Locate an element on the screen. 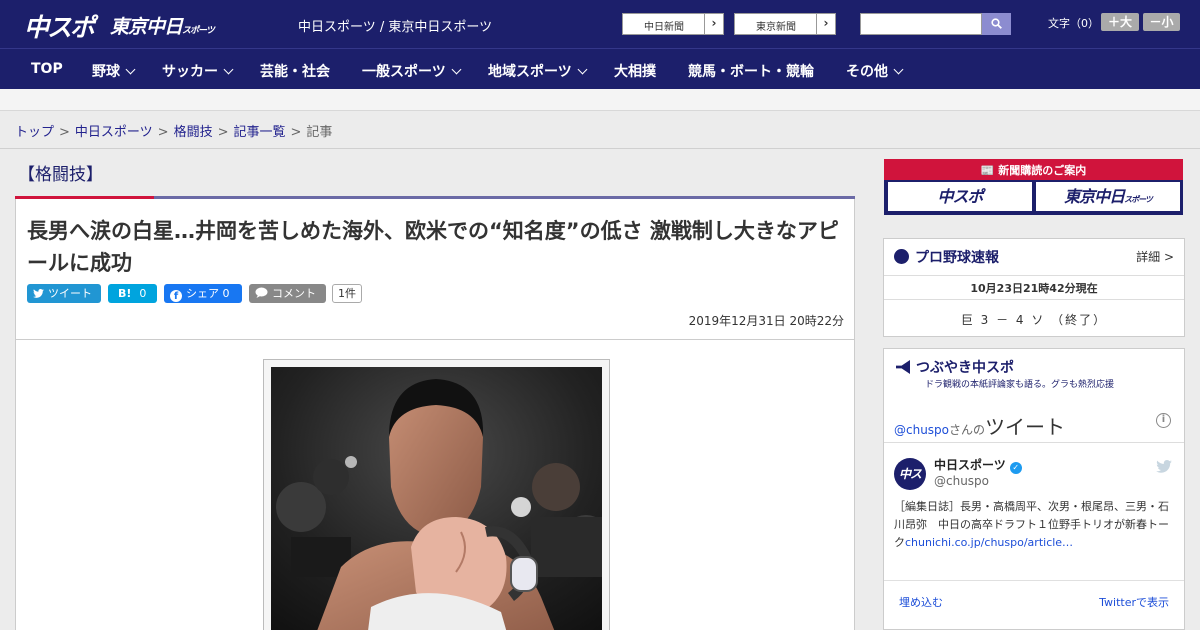 Image resolution: width=1200 pixels, height=630 pixels. info-icon: i is located at coordinates (1163, 420).